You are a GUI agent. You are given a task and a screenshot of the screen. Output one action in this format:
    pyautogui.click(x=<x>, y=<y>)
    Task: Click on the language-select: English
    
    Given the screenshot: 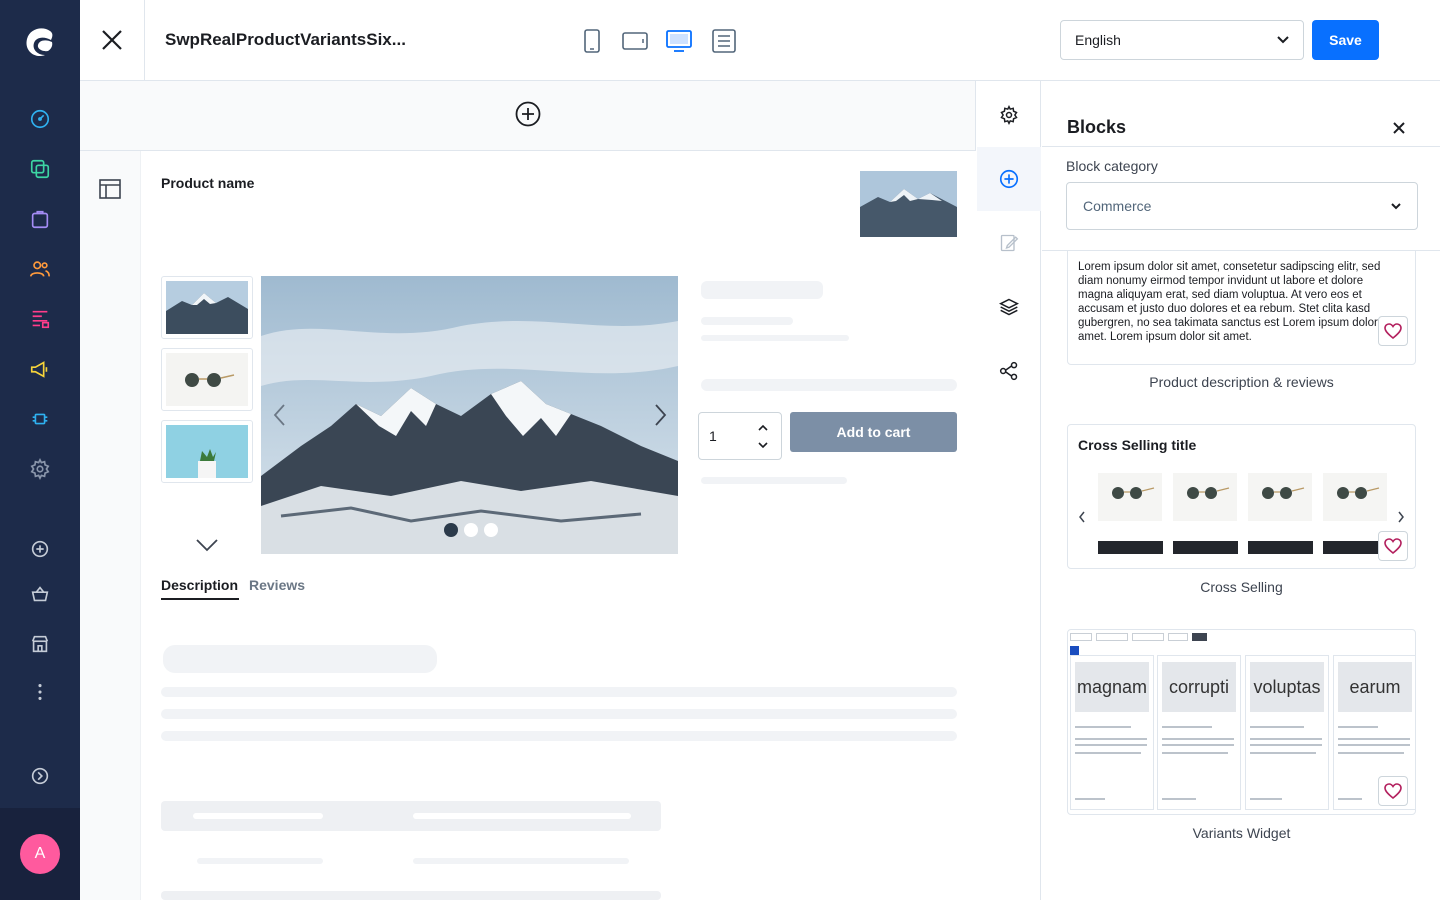 What is the action you would take?
    pyautogui.click(x=1182, y=40)
    